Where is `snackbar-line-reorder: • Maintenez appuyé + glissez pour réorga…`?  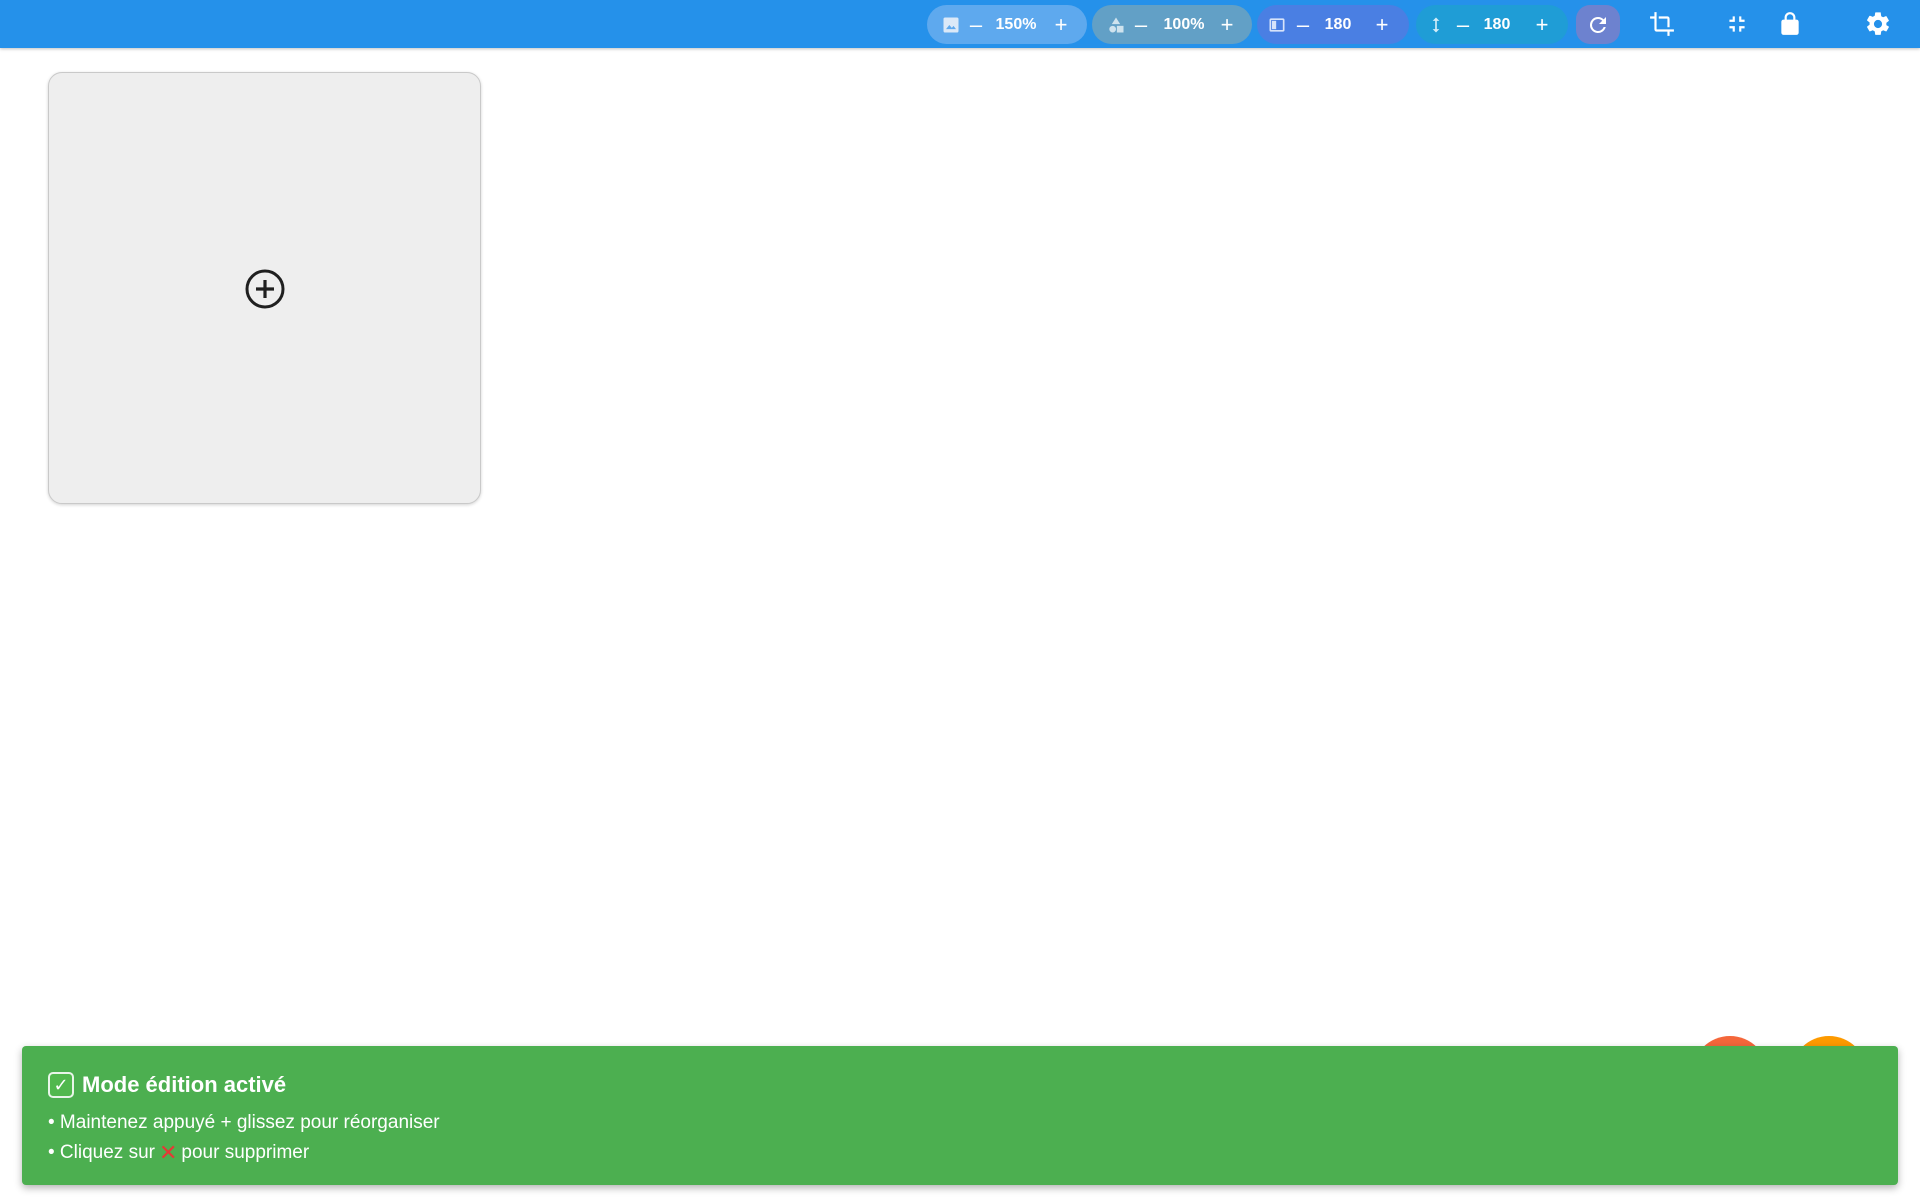
snackbar-line-reorder: • Maintenez appuyé + glissez pour réorga… is located at coordinates (960, 1123).